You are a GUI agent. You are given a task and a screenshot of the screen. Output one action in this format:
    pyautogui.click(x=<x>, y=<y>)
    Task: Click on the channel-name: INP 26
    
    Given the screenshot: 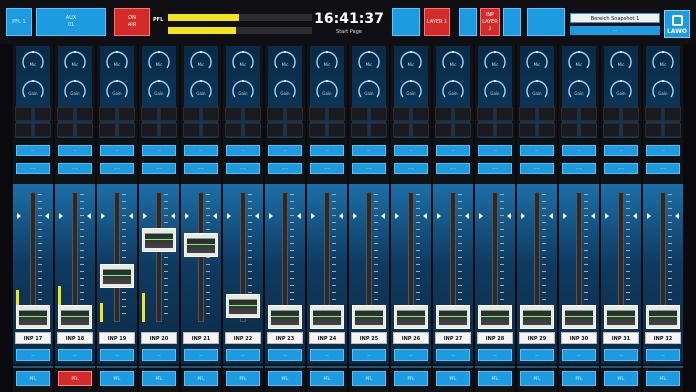 What is the action you would take?
    pyautogui.click(x=411, y=338)
    